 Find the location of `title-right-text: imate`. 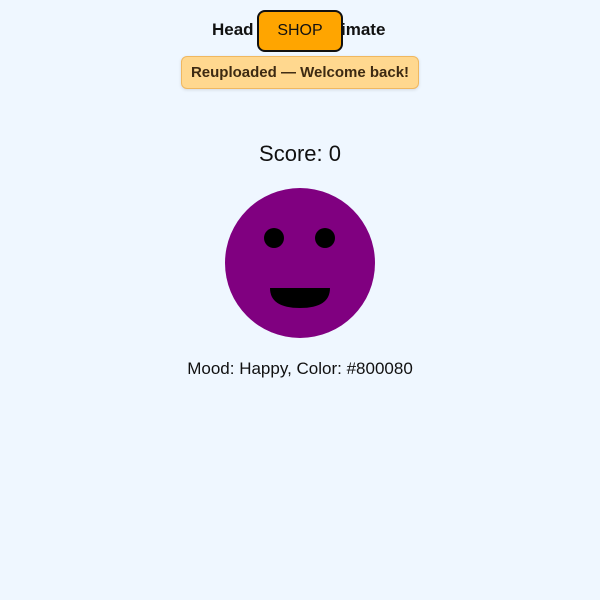

title-right-text: imate is located at coordinates (363, 29).